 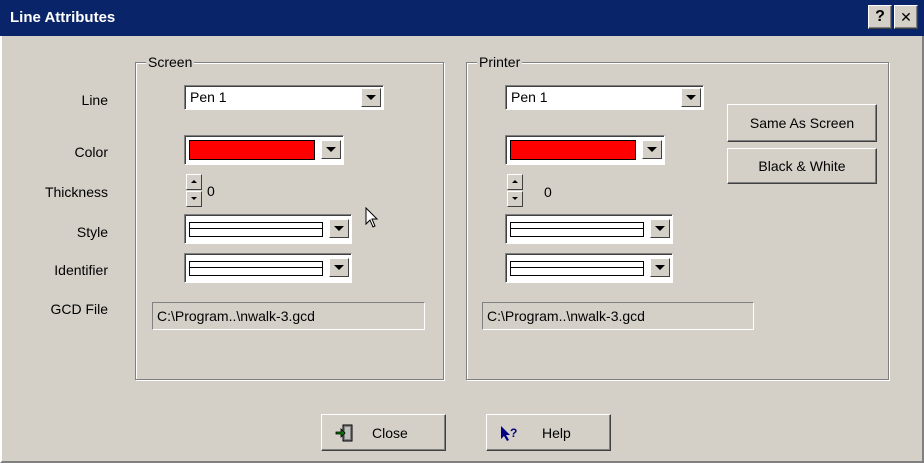 I want to click on line-label: Line, so click(x=94, y=100).